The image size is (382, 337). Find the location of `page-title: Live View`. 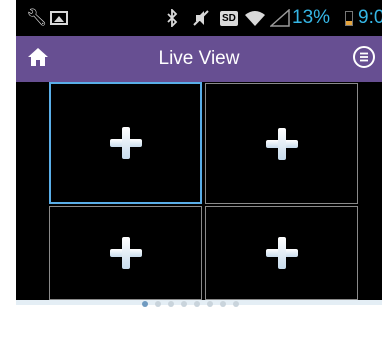

page-title: Live View is located at coordinates (199, 58).